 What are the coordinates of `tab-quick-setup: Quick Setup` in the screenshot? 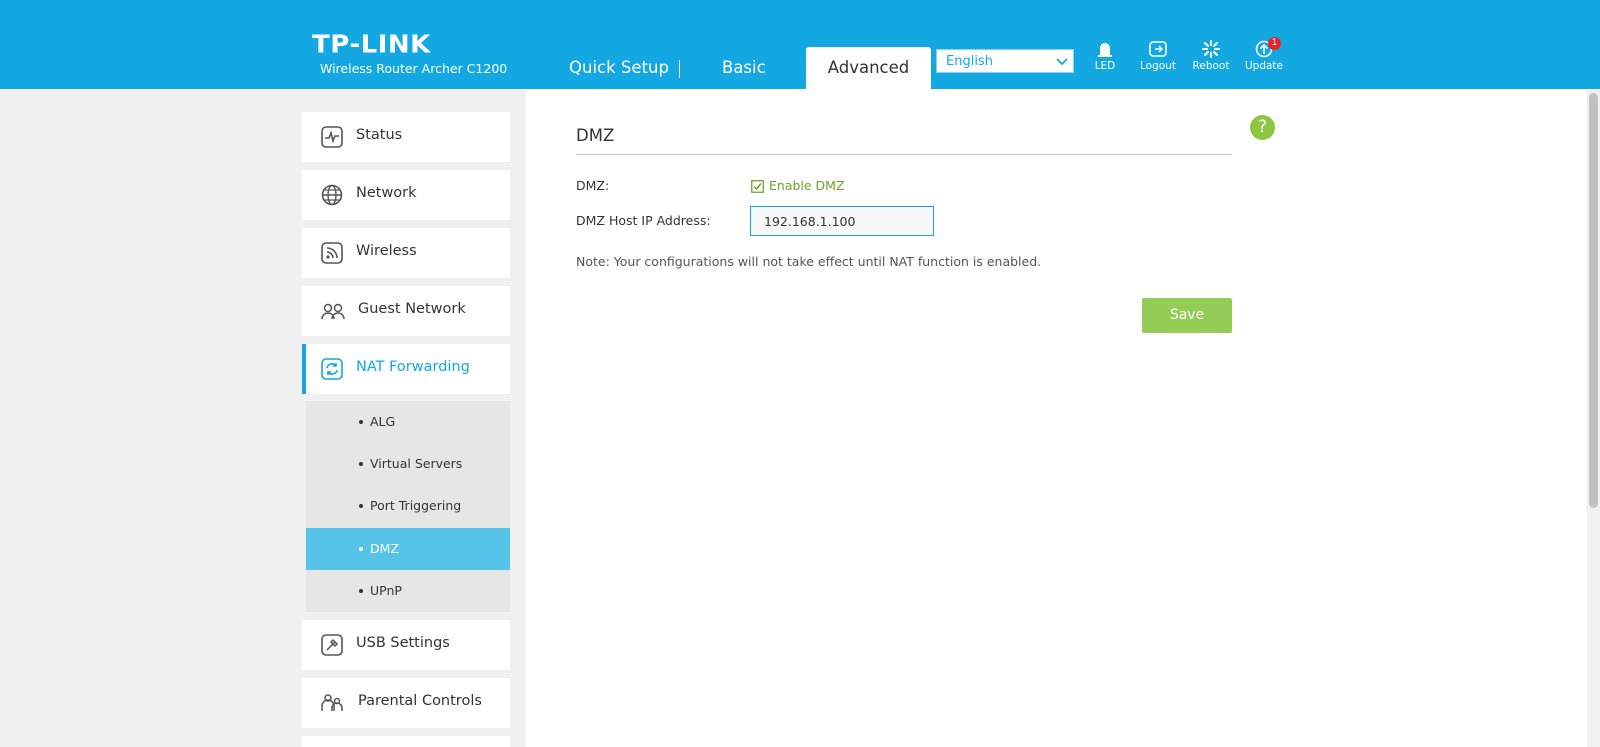 It's located at (619, 68).